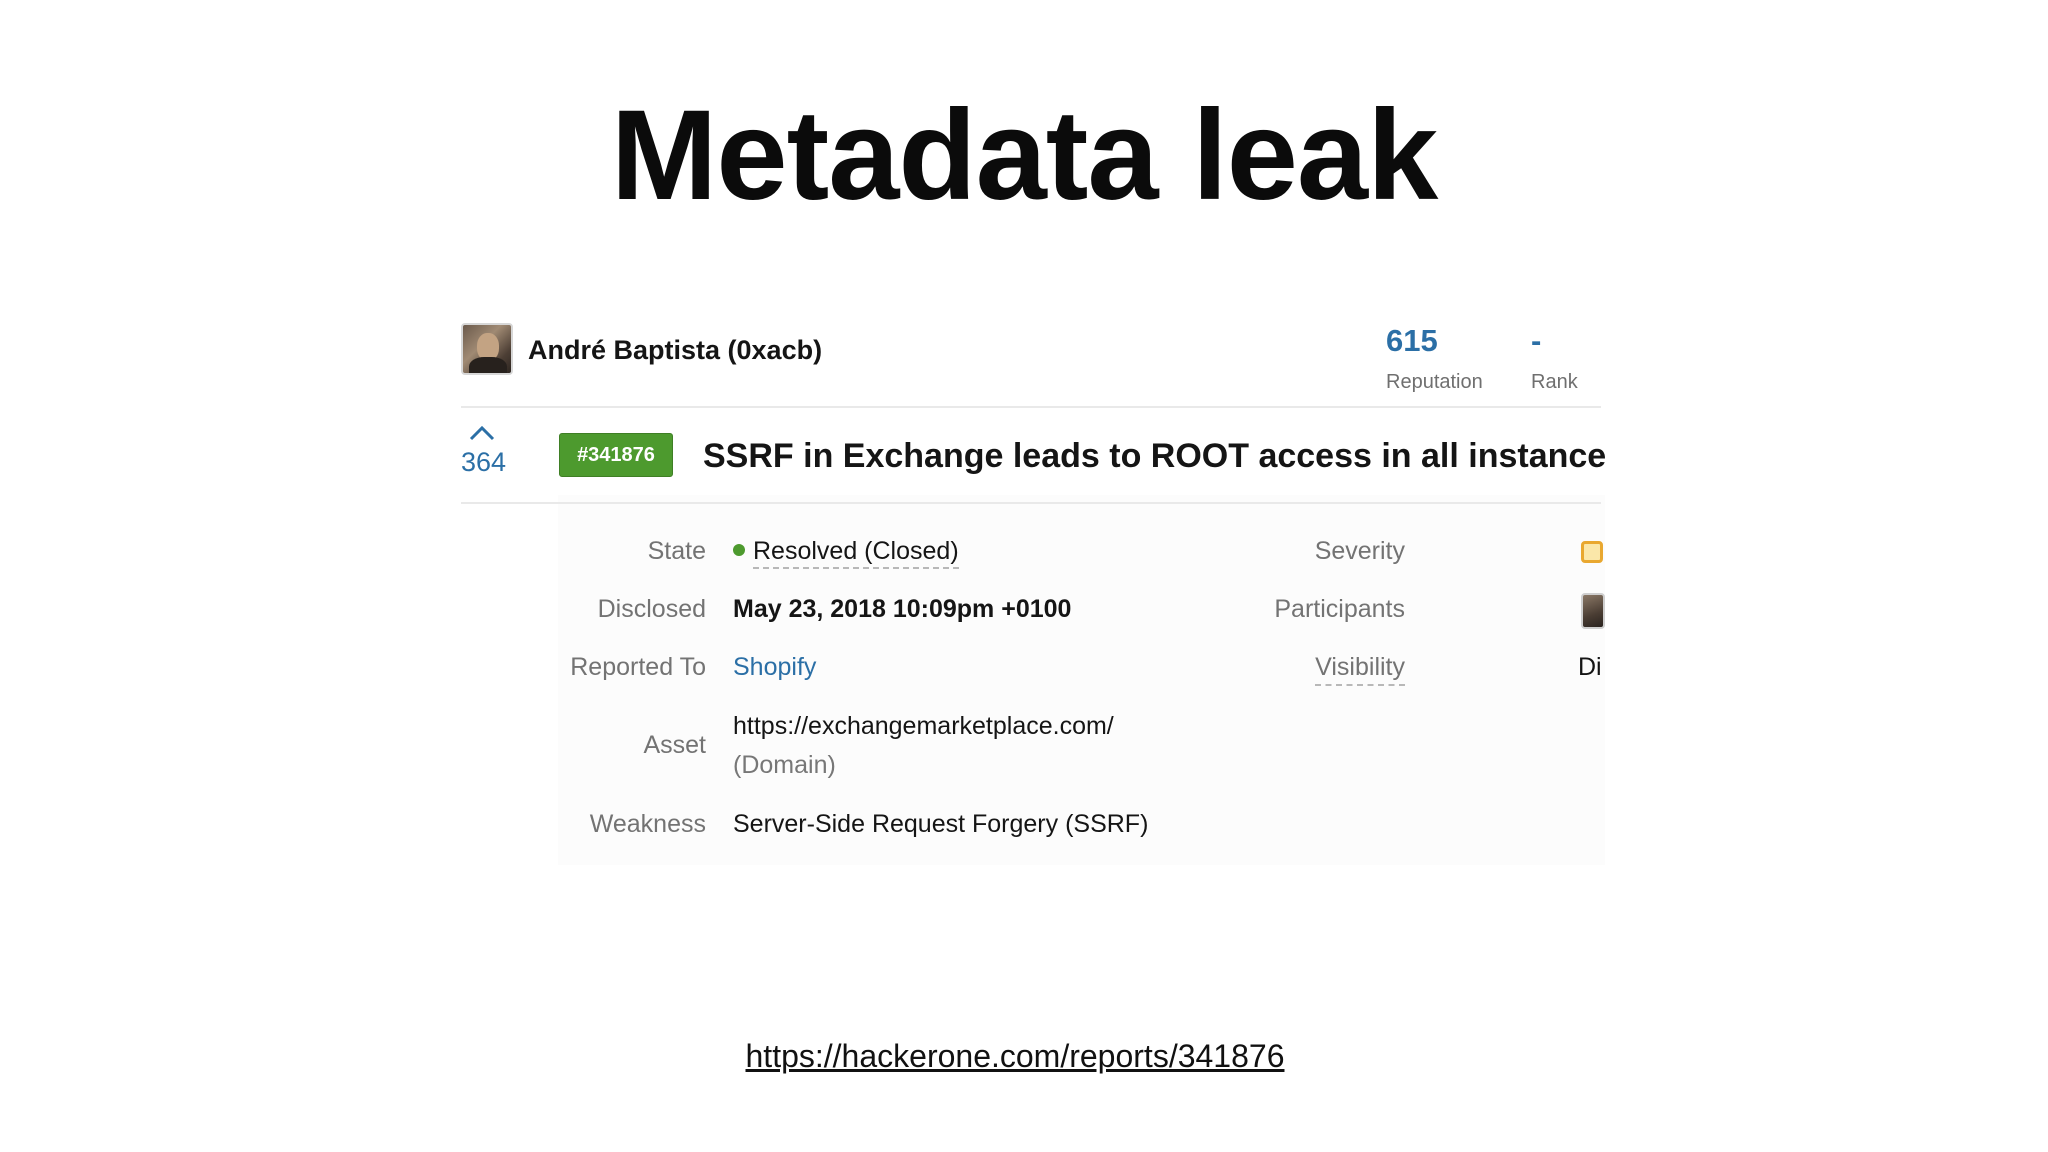 The width and height of the screenshot is (2048, 1152). Describe the element at coordinates (1590, 667) in the screenshot. I see `visibility-value: Di` at that location.